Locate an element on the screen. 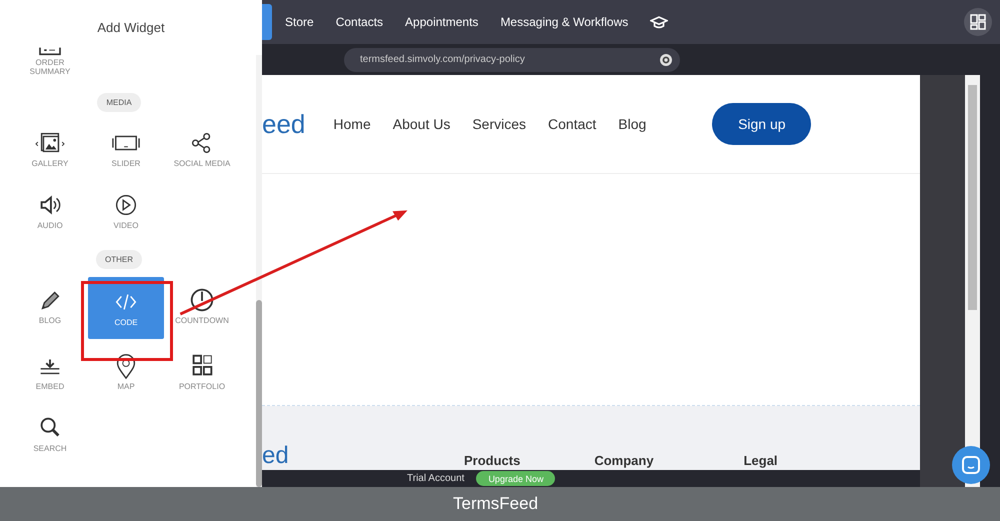  graduation-cap-icon is located at coordinates (659, 22).